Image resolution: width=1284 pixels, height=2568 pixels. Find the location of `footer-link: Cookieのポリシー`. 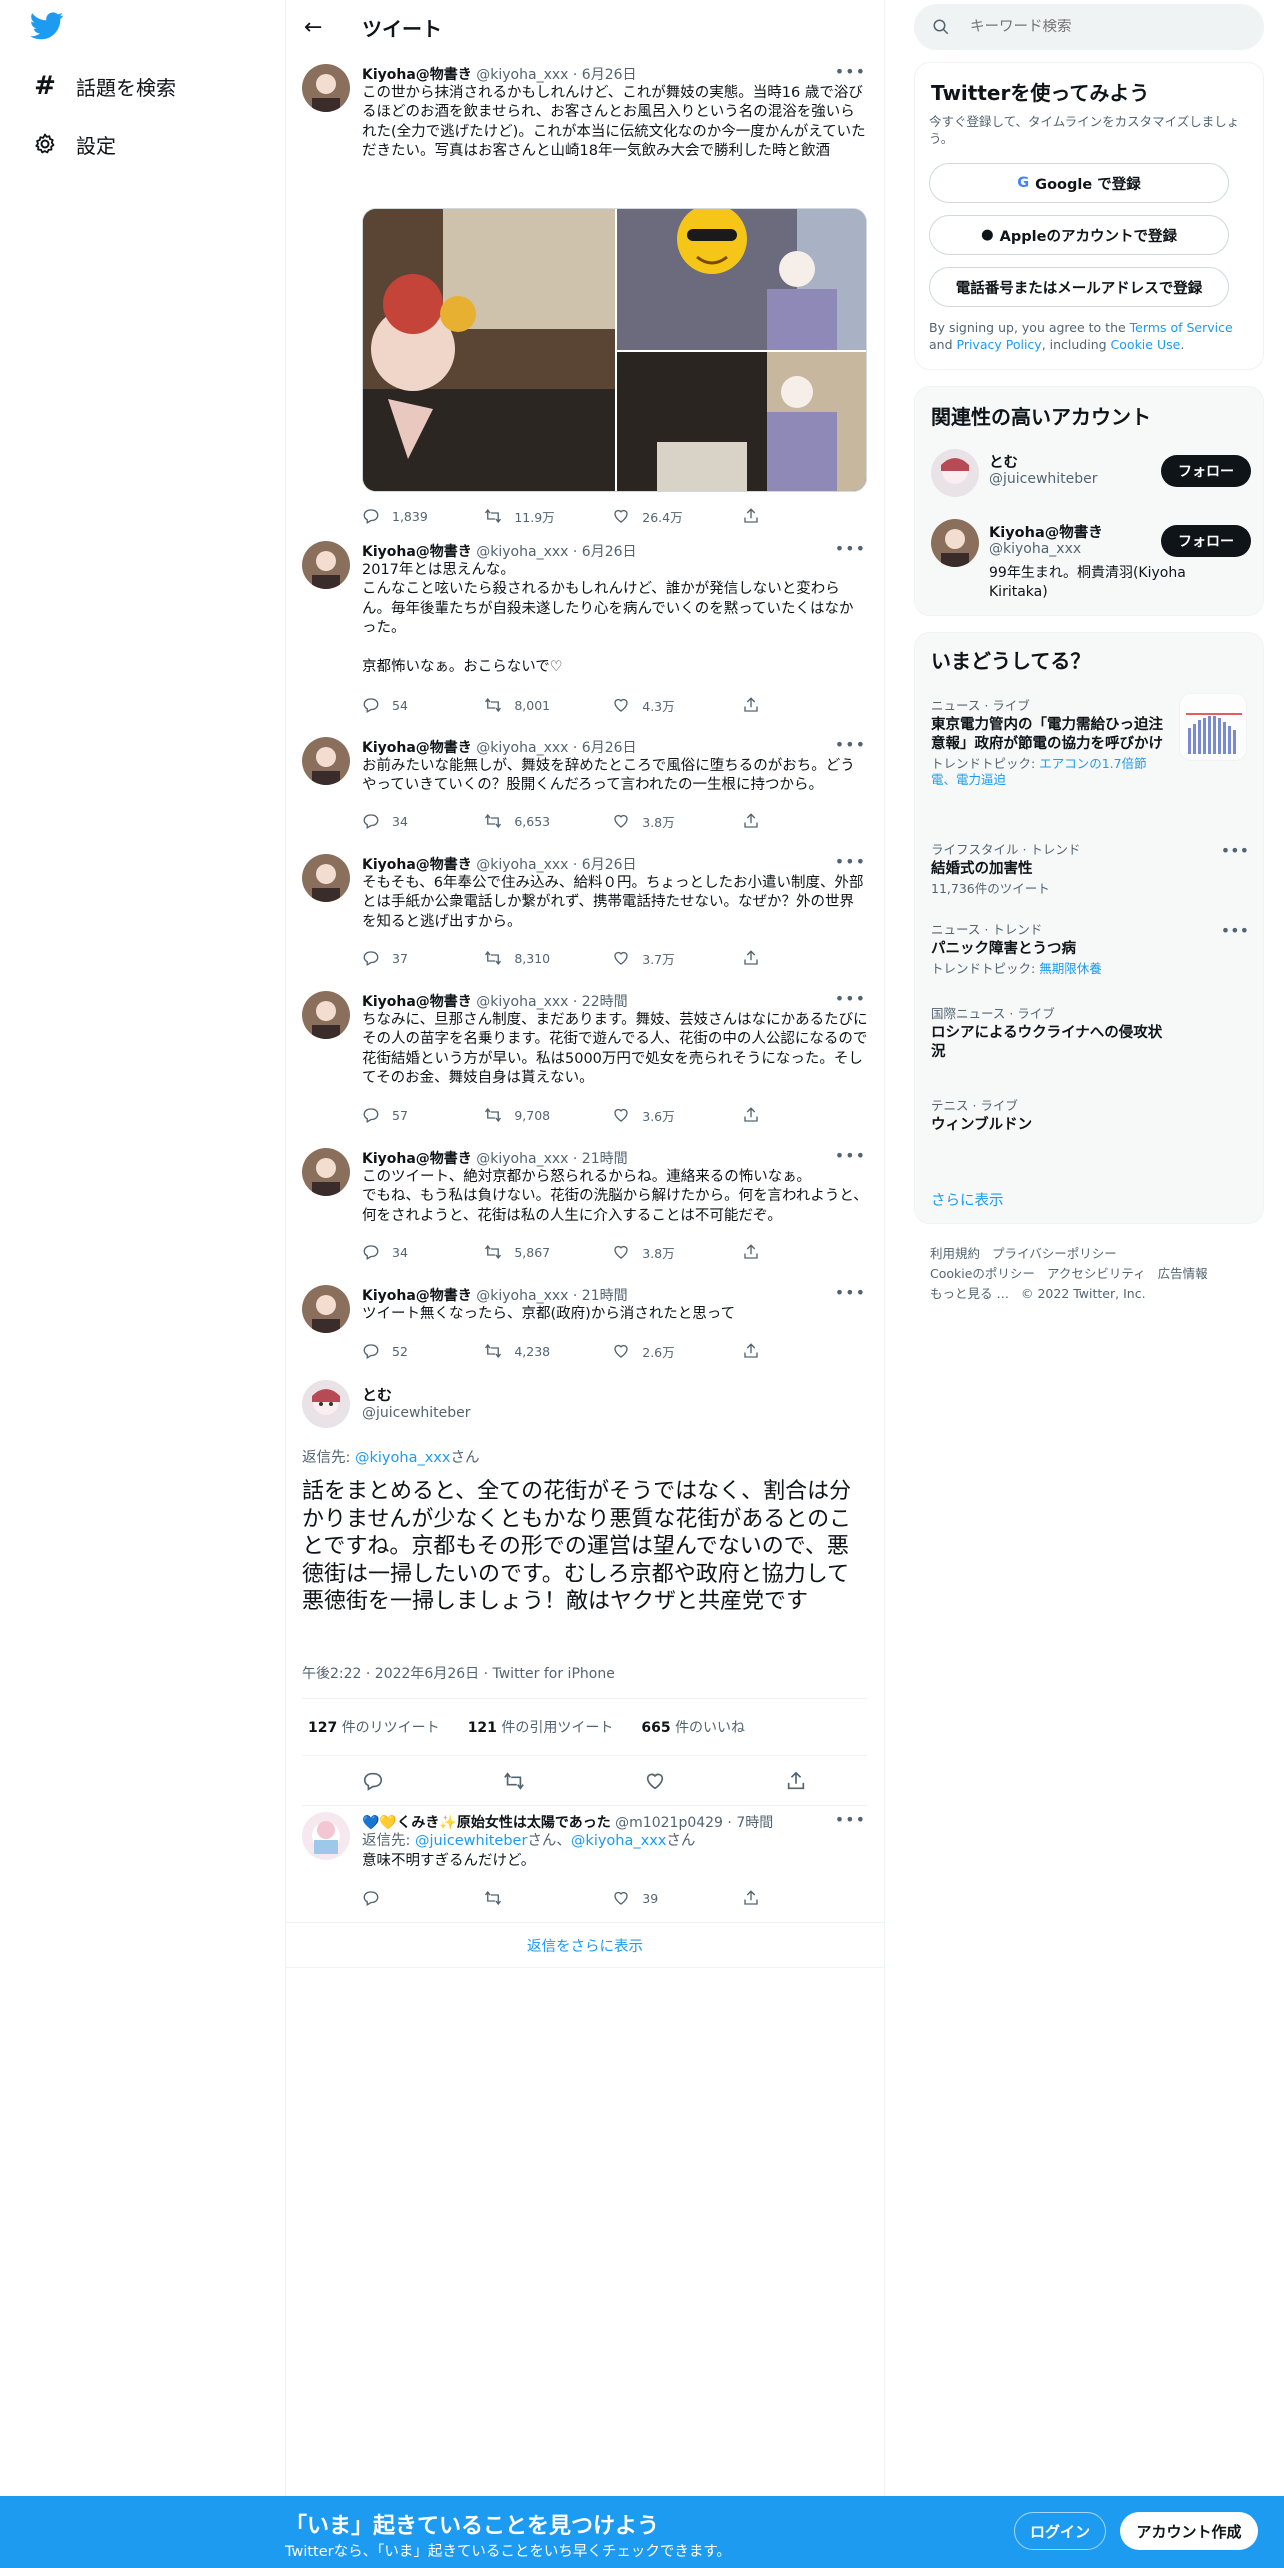

footer-link: Cookieのポリシー is located at coordinates (982, 1273).